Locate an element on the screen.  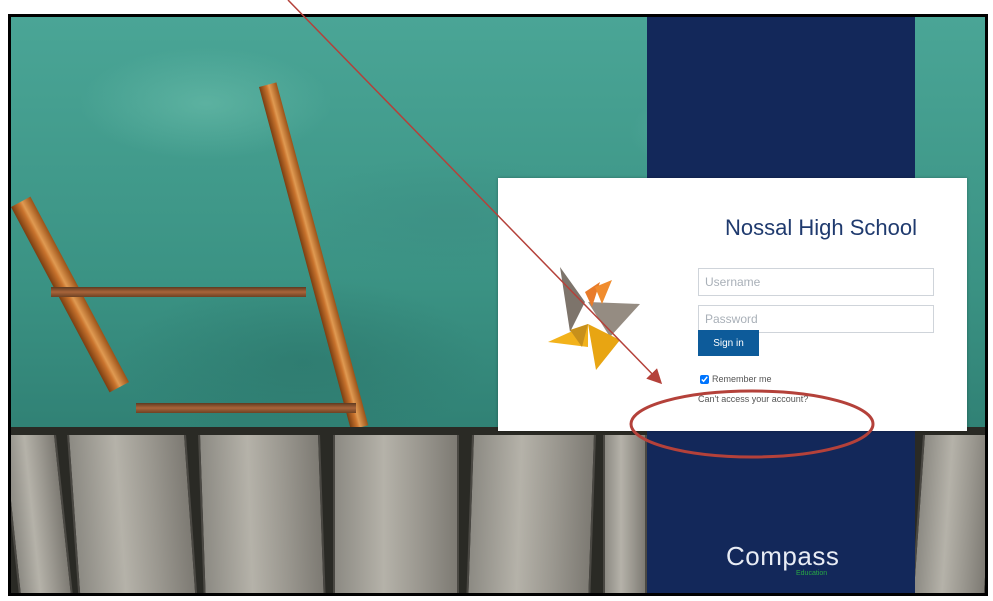
remember-me-label: Remember me is located at coordinates (742, 379).